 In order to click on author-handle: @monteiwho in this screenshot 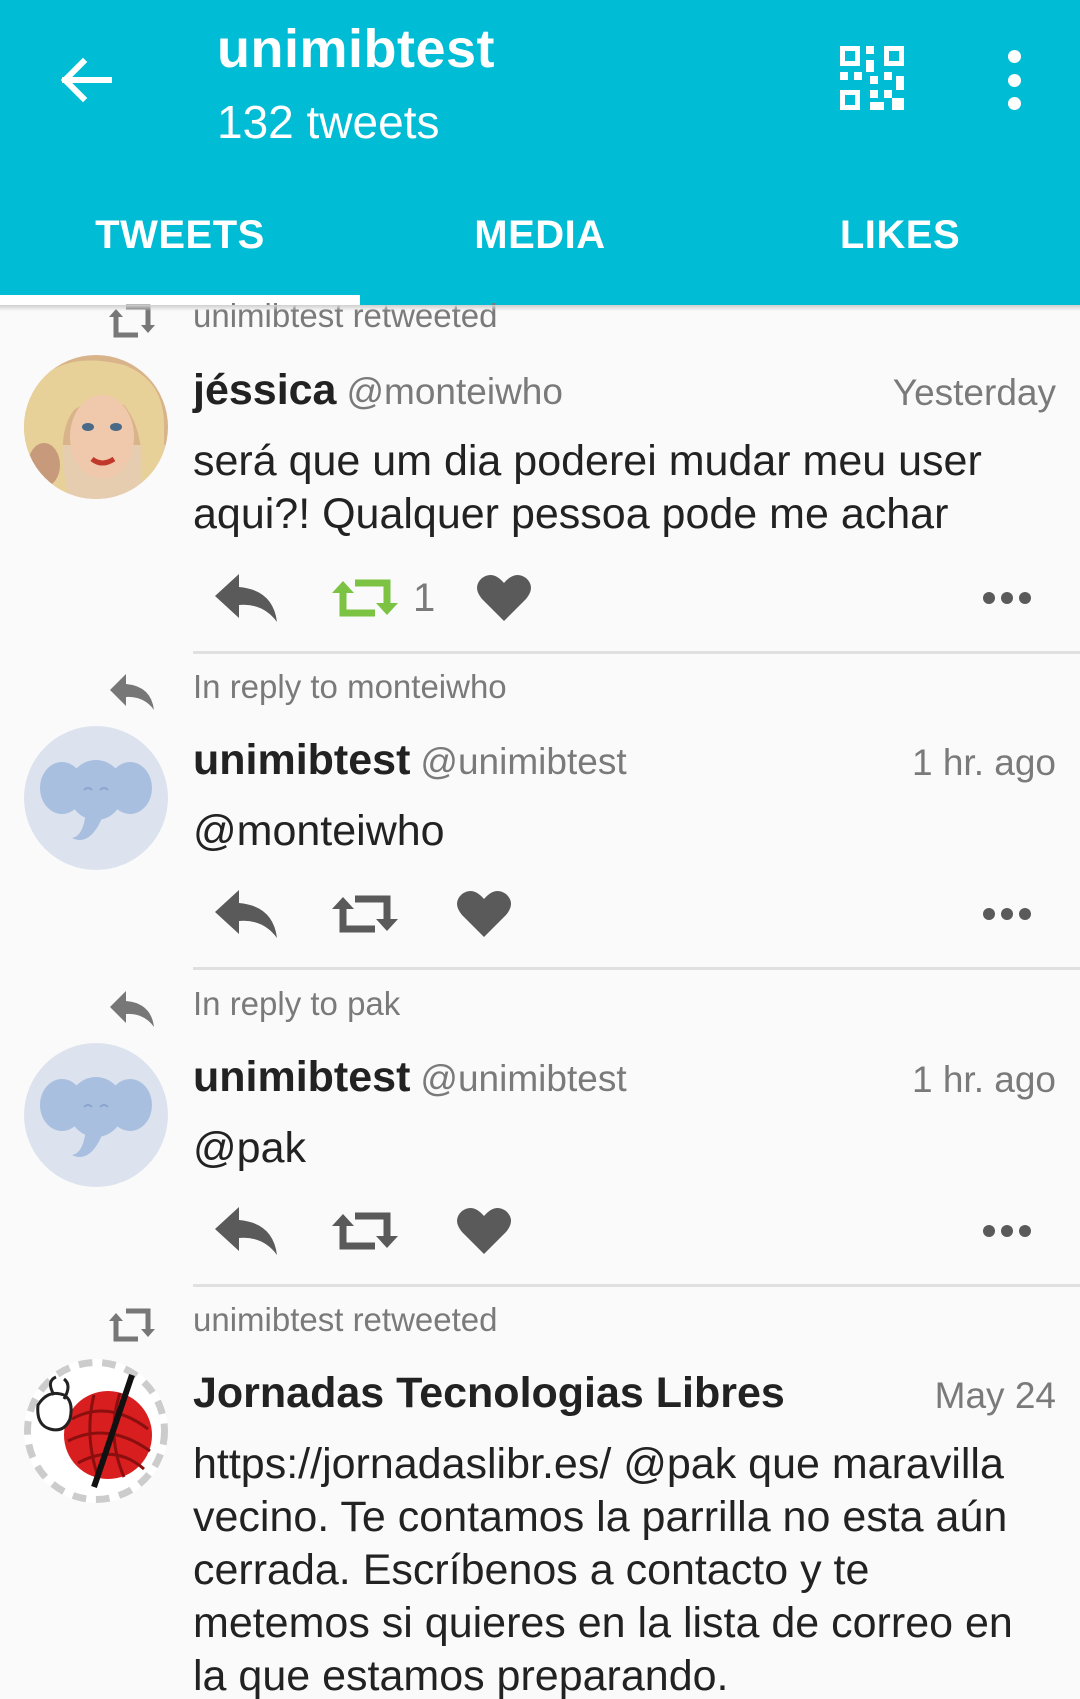, I will do `click(454, 391)`.